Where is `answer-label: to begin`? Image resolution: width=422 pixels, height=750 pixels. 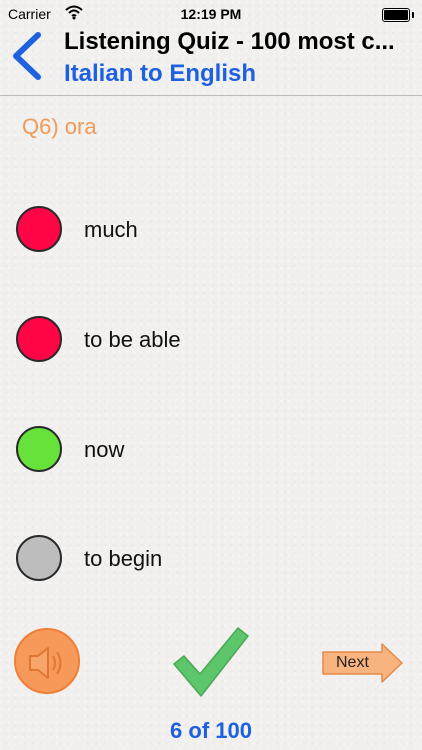
answer-label: to begin is located at coordinates (123, 558).